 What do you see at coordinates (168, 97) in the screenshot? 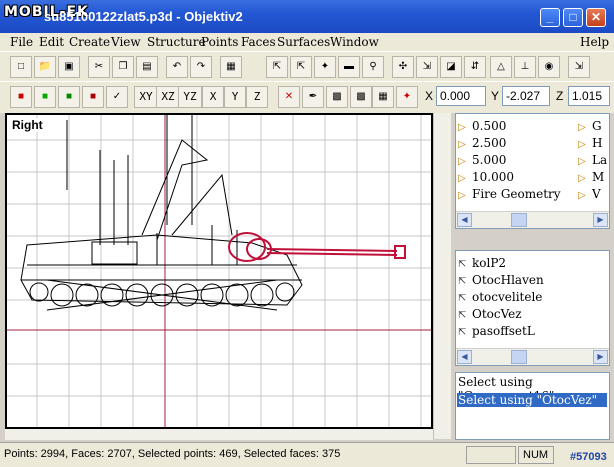
I see `view-xz-button: XZ` at bounding box center [168, 97].